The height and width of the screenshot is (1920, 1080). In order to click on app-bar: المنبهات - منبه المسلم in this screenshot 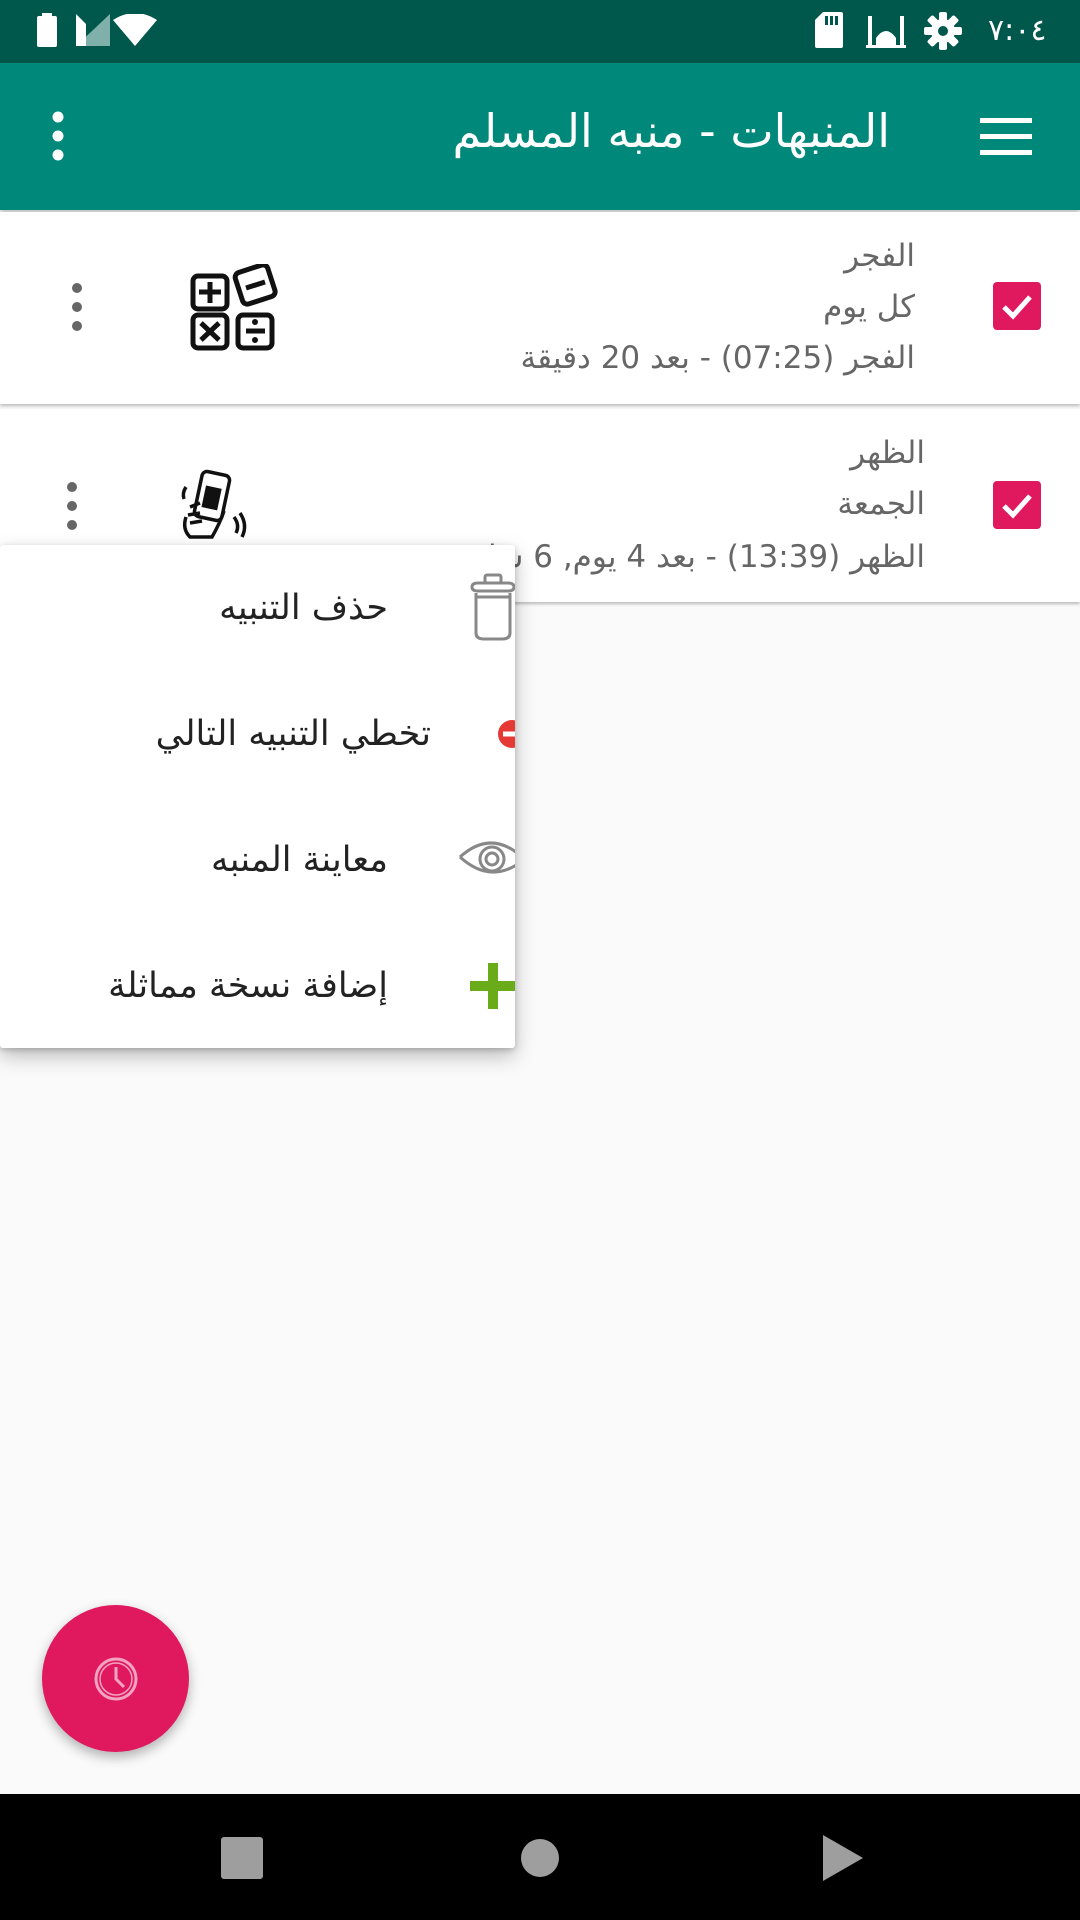, I will do `click(540, 136)`.